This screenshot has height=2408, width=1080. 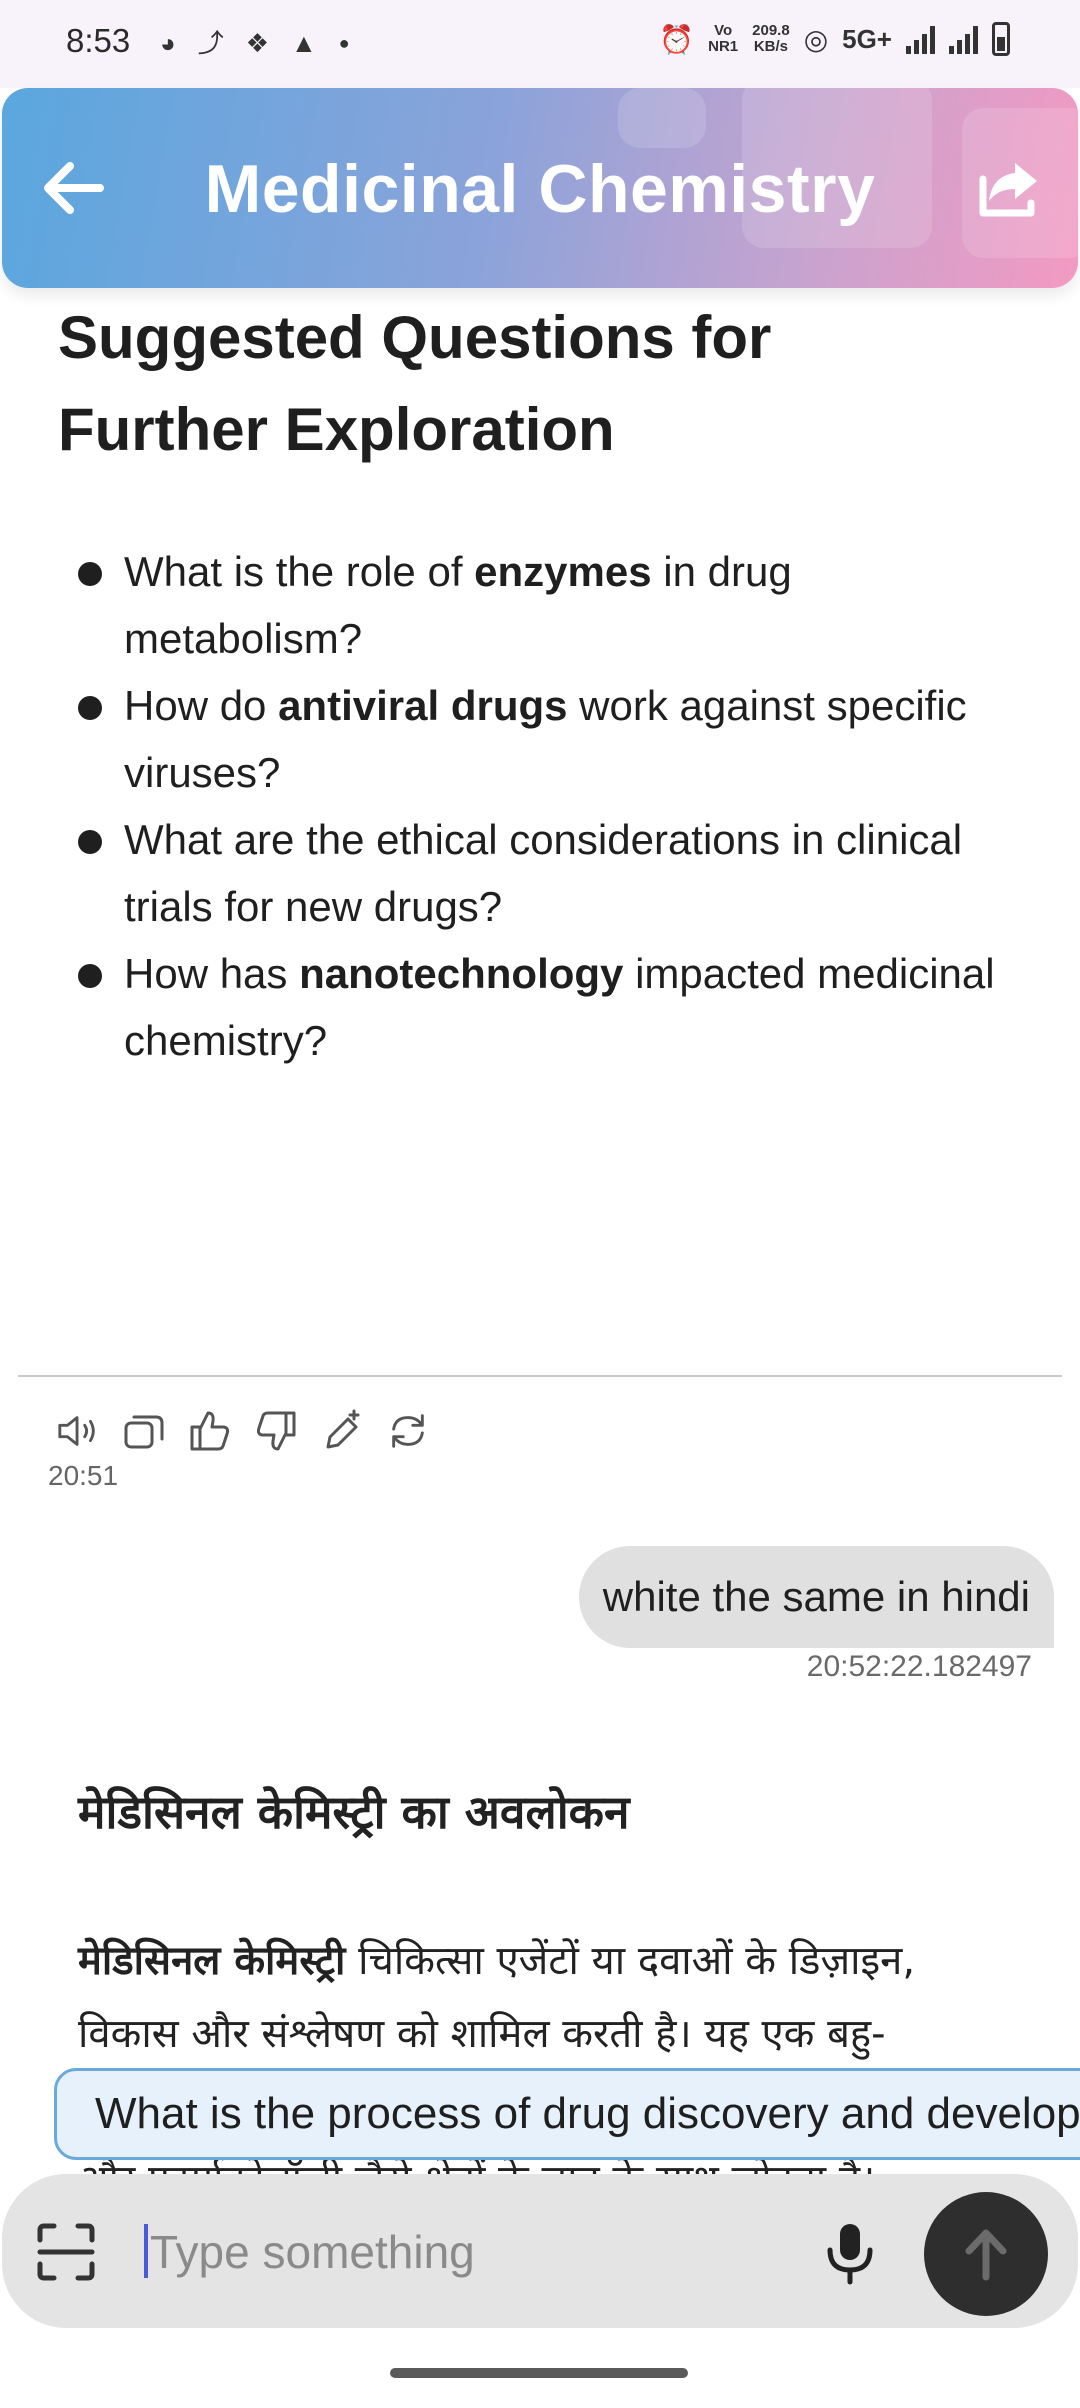 I want to click on message-timestamp: 20:51, so click(x=83, y=1475).